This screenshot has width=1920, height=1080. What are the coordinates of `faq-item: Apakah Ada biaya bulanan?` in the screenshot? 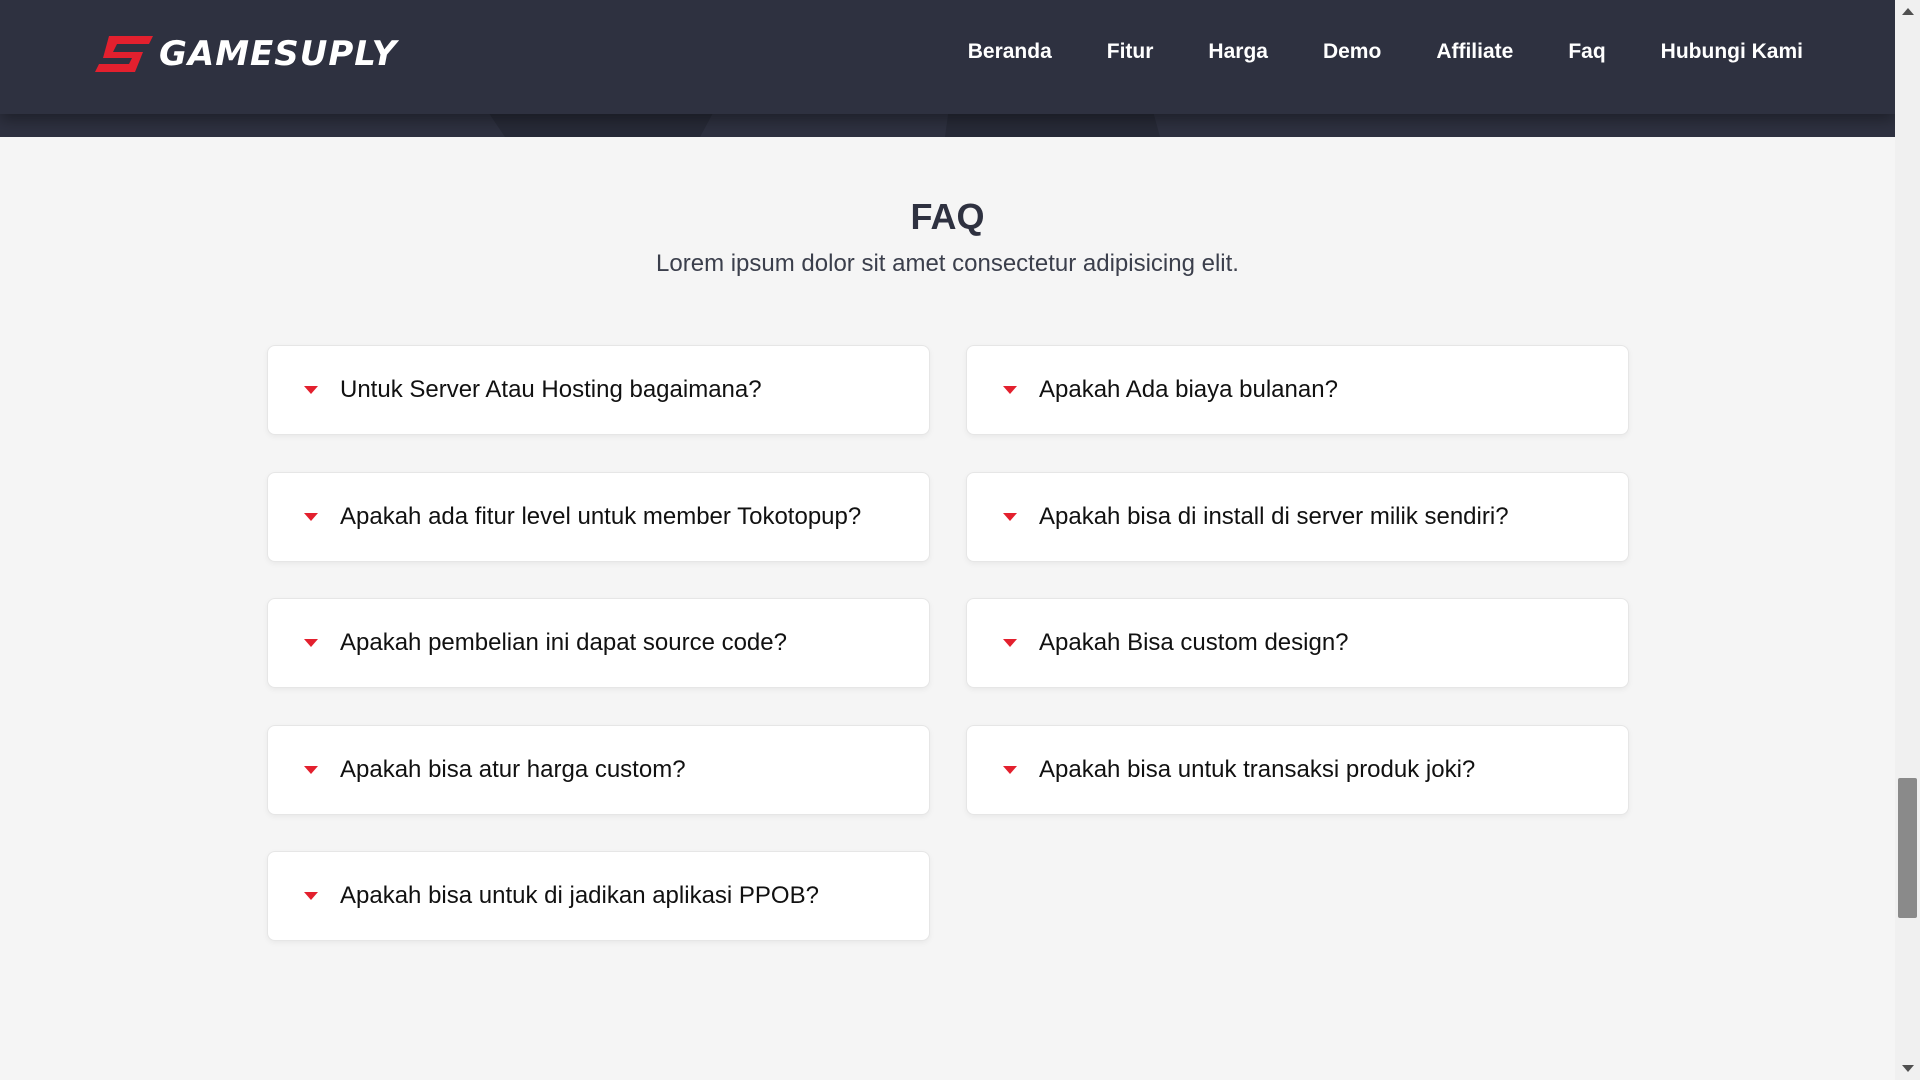 It's located at (1297, 390).